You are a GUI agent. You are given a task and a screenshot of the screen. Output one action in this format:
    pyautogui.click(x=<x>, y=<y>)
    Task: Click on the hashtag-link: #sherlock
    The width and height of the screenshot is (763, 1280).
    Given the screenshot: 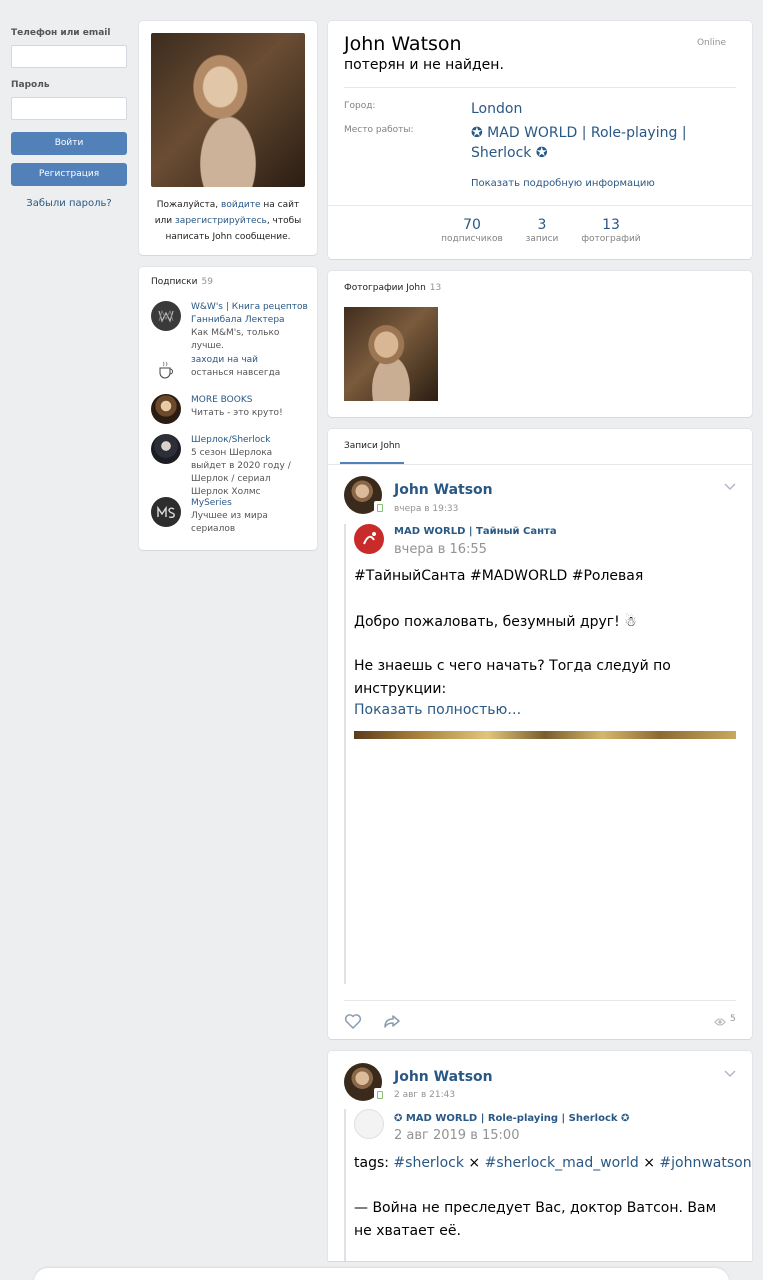 What is the action you would take?
    pyautogui.click(x=428, y=1163)
    